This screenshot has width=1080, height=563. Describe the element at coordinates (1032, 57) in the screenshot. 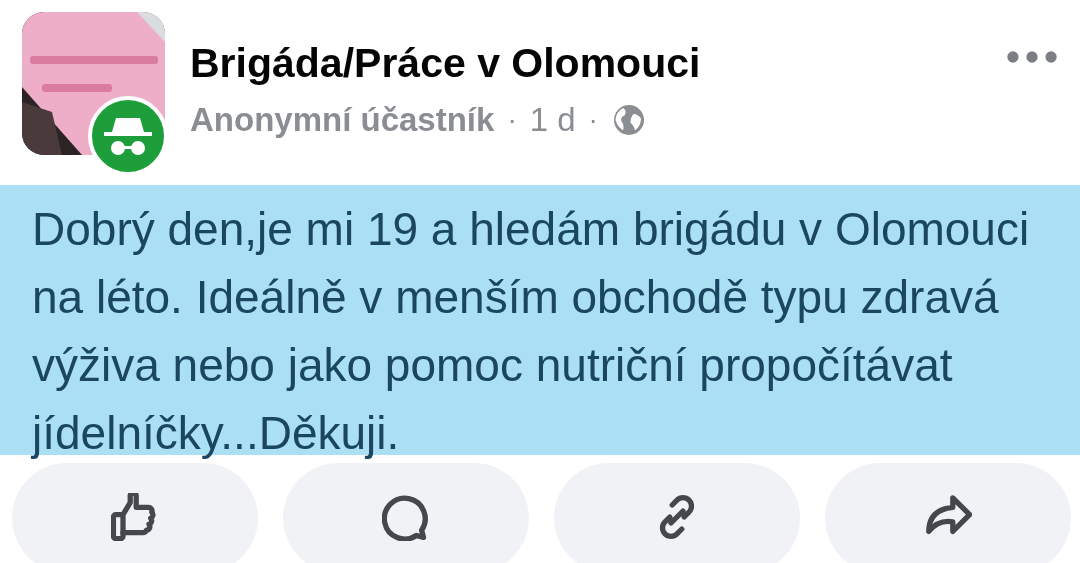

I see `more-icon` at that location.